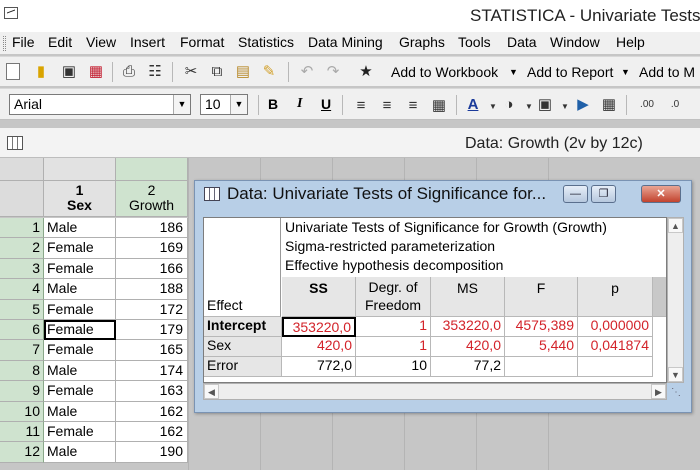  Describe the element at coordinates (575, 194) in the screenshot. I see `minimize-button: —` at that location.